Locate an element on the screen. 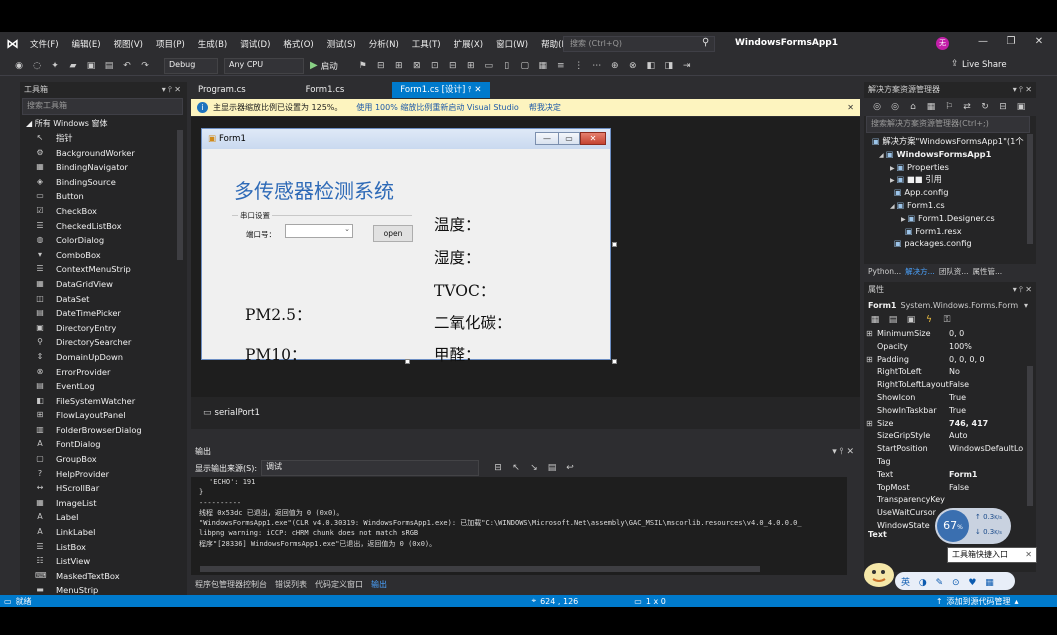  save-all-icon: ▤ is located at coordinates (109, 66).